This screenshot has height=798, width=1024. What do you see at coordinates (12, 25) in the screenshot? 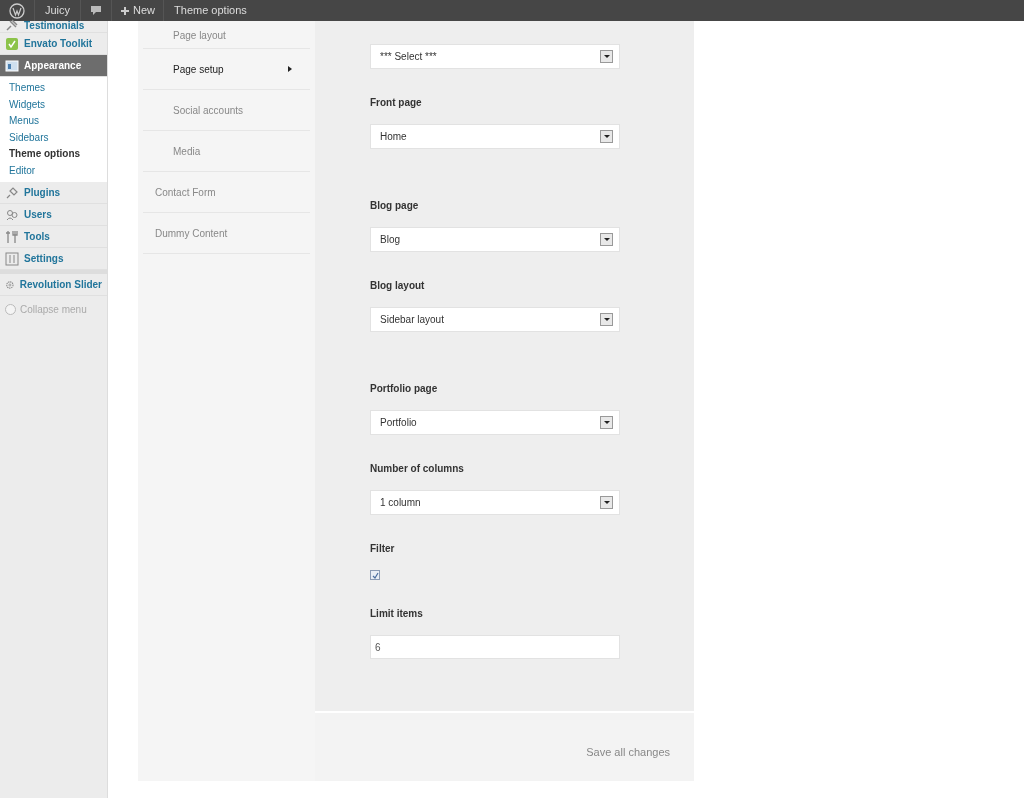
I see `pin-icon` at bounding box center [12, 25].